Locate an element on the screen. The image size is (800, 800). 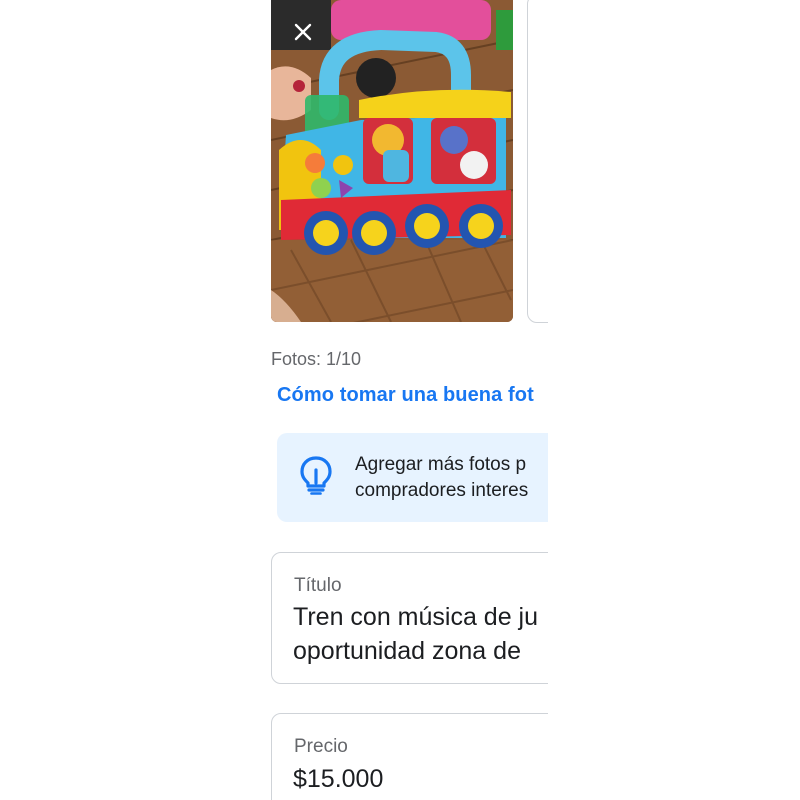
lightbulb-icon is located at coordinates (316, 475).